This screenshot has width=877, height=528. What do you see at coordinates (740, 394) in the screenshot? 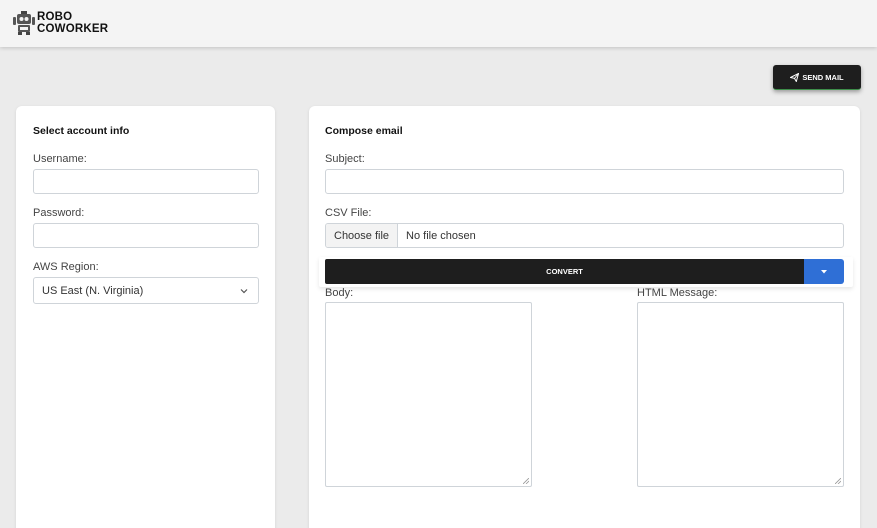
I see `html-message-textarea` at bounding box center [740, 394].